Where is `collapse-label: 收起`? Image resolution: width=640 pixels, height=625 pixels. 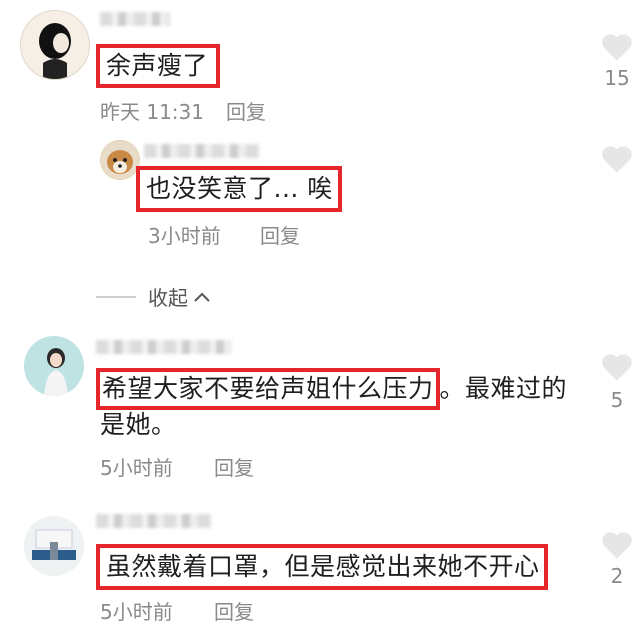
collapse-label: 收起 is located at coordinates (168, 298).